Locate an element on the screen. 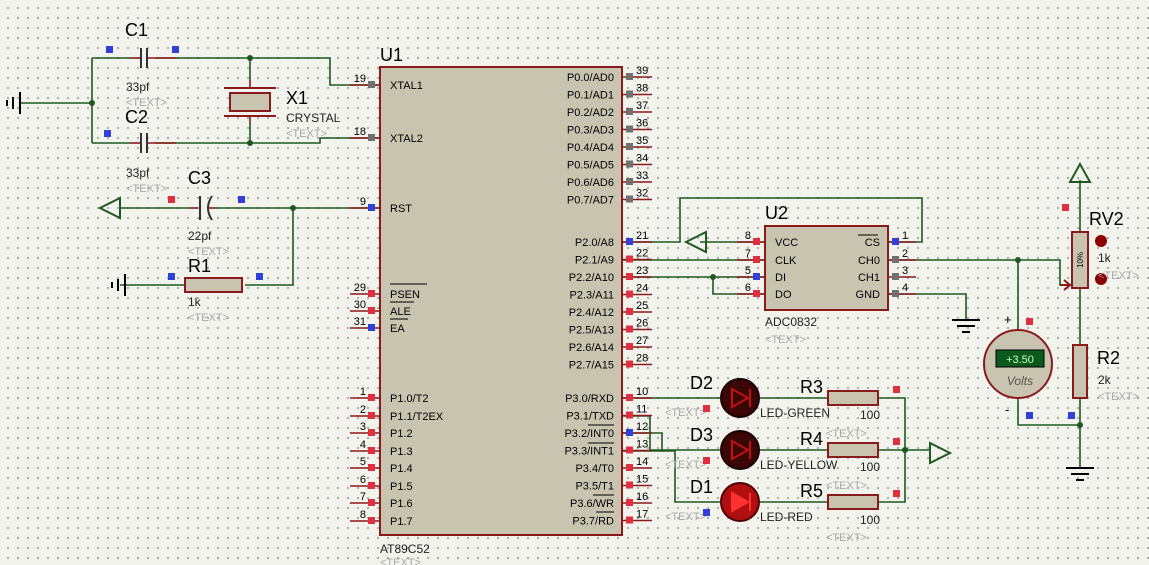 This screenshot has height=565, width=1149. pin-number: 24 is located at coordinates (642, 289).